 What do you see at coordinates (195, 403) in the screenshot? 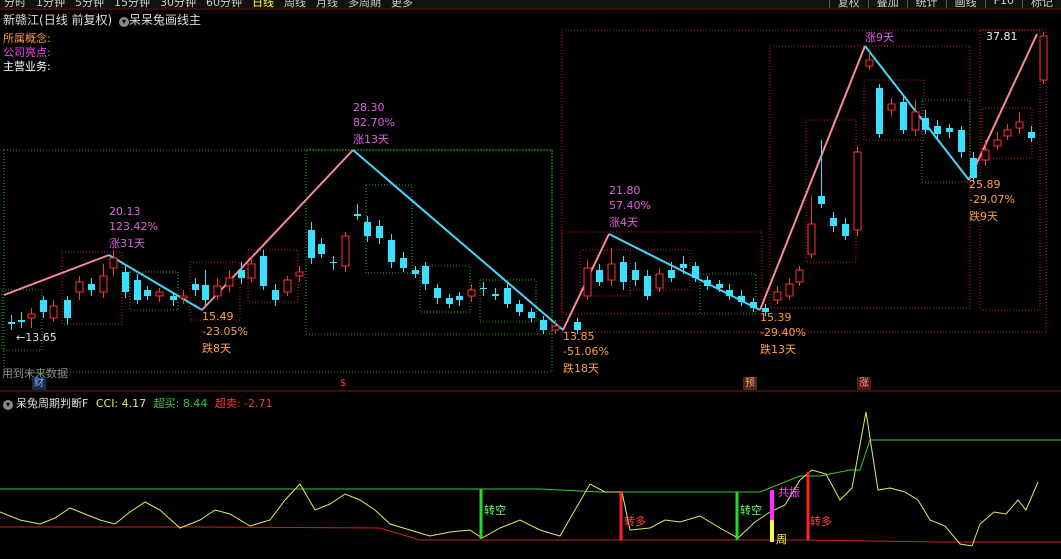
I see `overbuy-value: 8.44` at bounding box center [195, 403].